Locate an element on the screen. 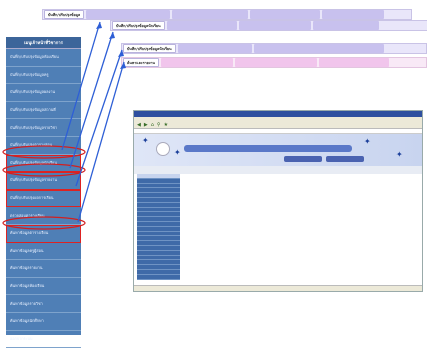  sidebar-item: ค้นหาข้อมูลครูผู้สอน is located at coordinates (43, 252).